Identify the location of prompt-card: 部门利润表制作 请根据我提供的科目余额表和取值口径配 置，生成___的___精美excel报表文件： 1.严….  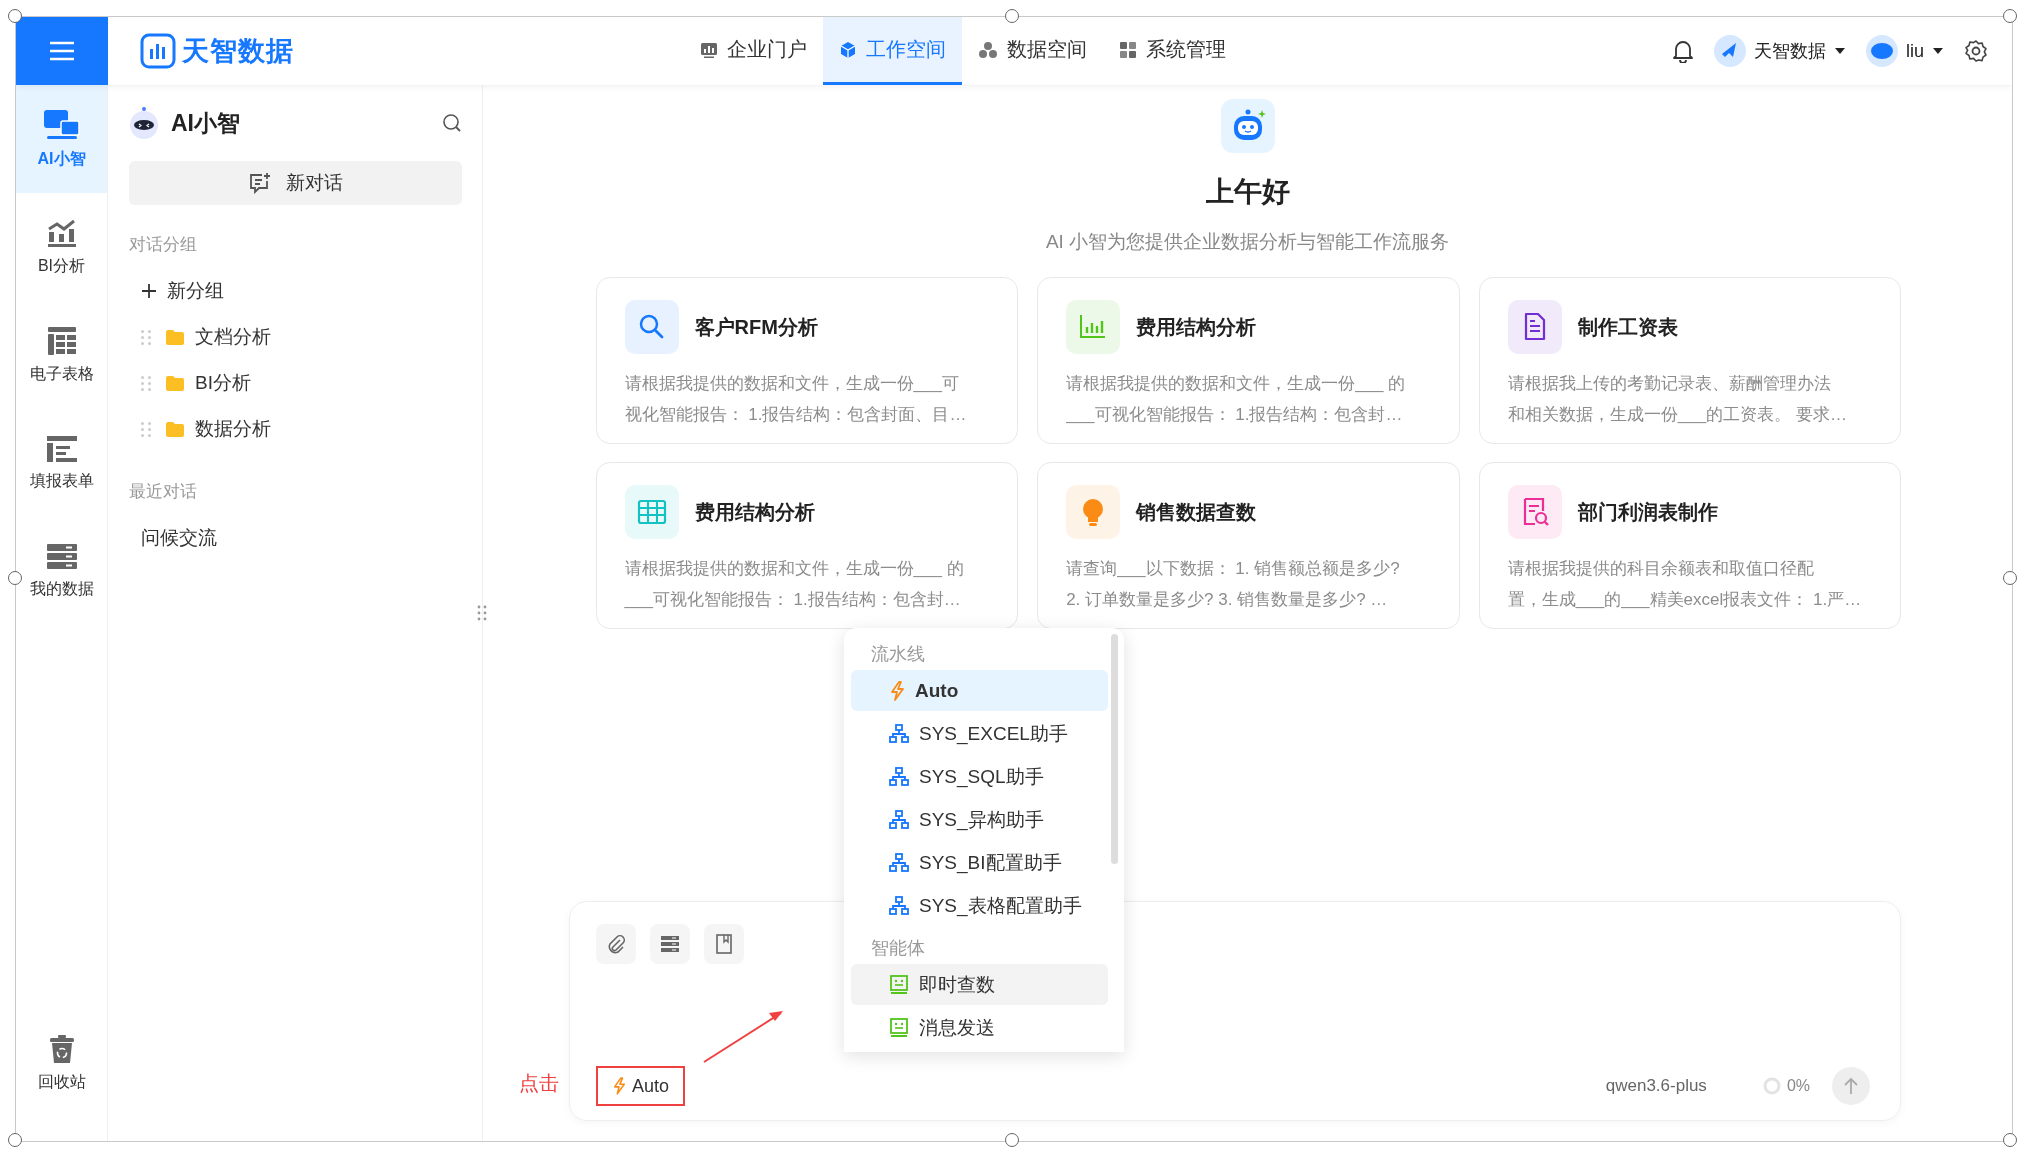
(1690, 545).